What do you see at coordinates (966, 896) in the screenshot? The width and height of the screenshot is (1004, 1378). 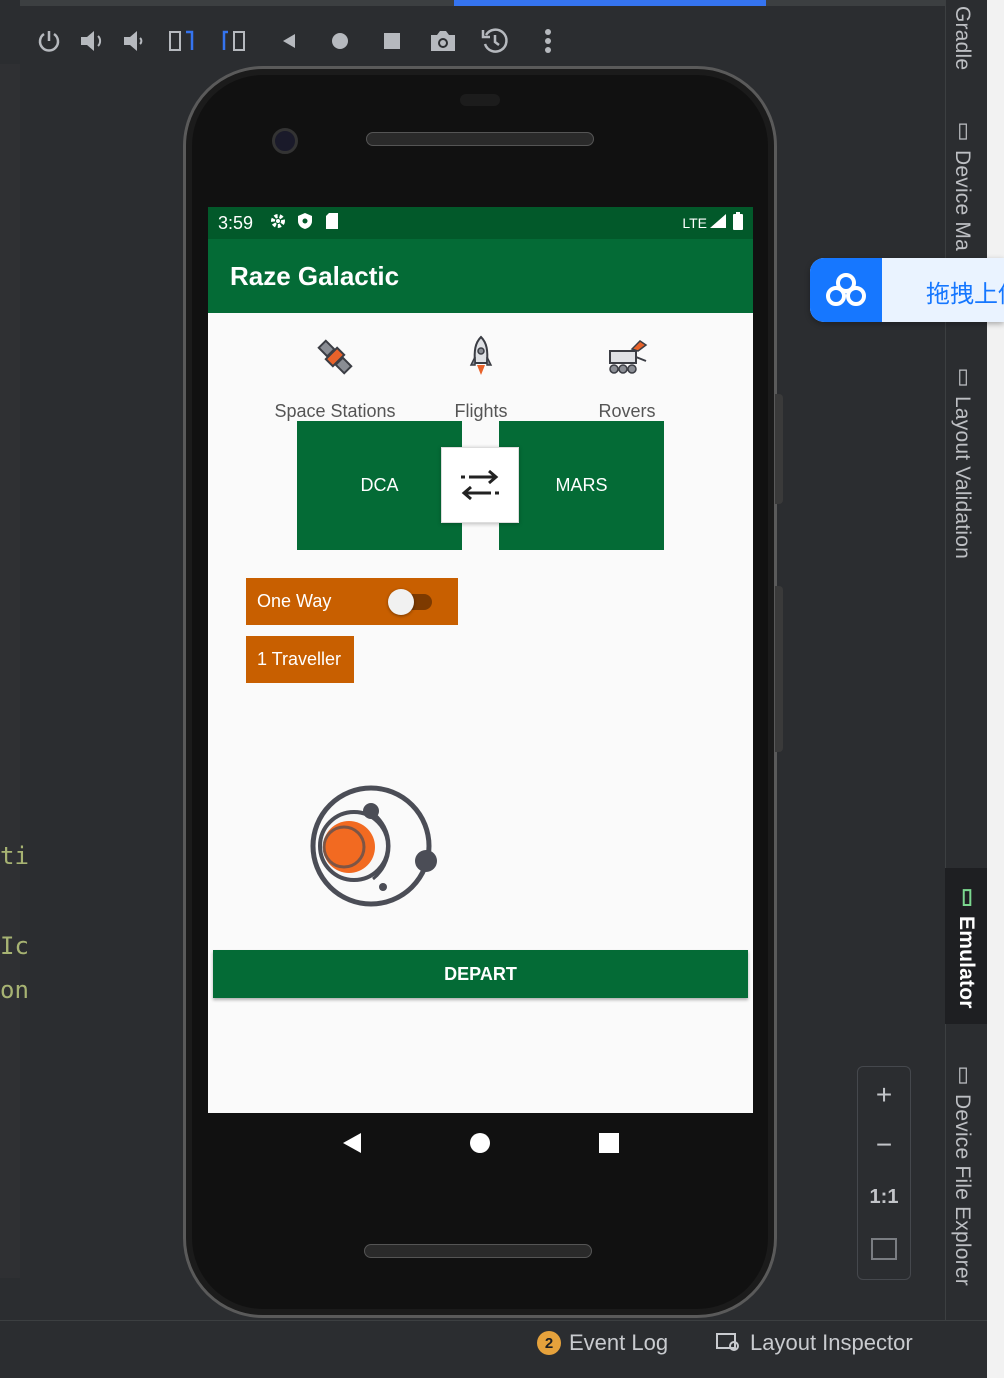 I see `emulator-icon: ▯` at bounding box center [966, 896].